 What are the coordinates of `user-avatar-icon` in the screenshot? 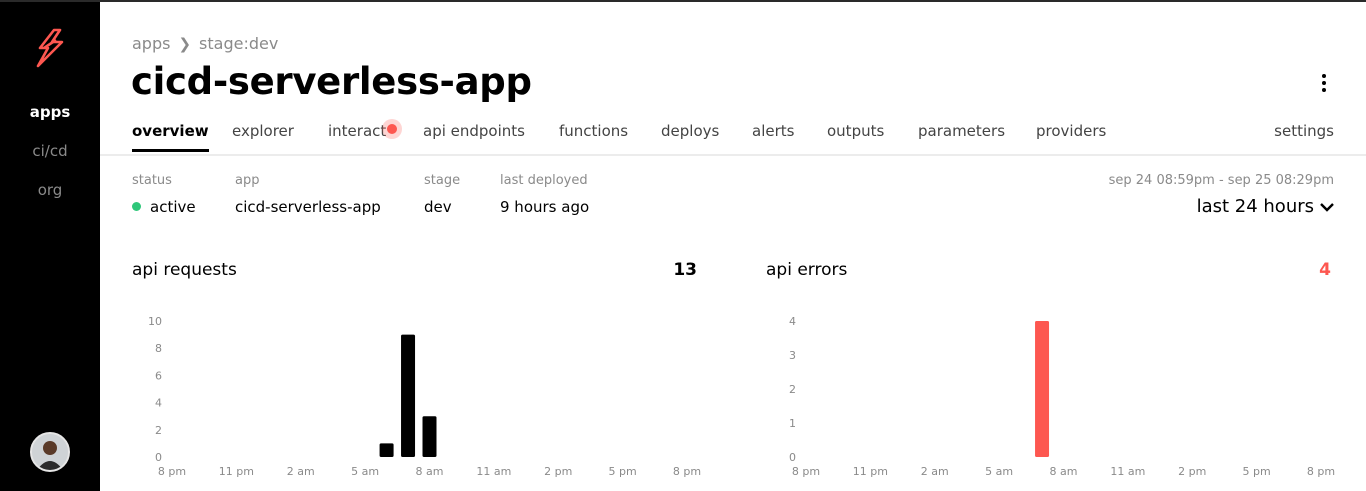 It's located at (50, 452).